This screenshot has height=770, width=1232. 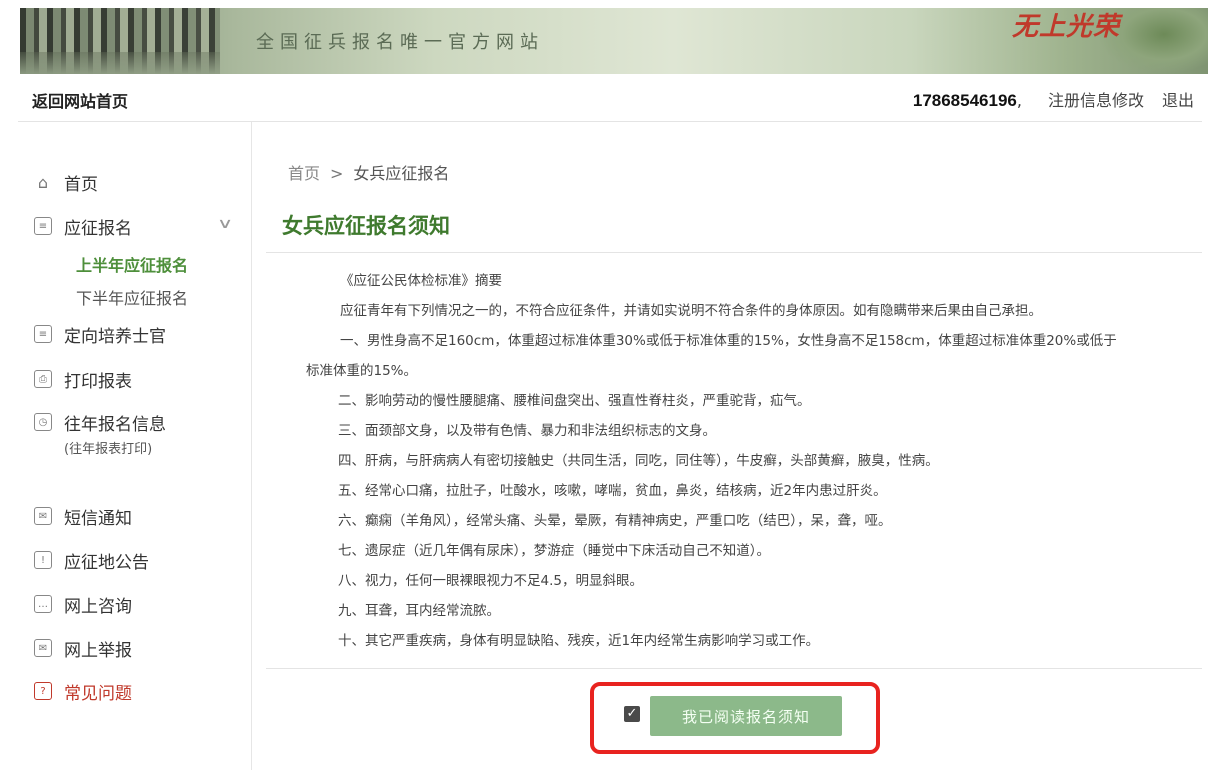 What do you see at coordinates (81, 184) in the screenshot?
I see `sidebar-item-label: 首页` at bounding box center [81, 184].